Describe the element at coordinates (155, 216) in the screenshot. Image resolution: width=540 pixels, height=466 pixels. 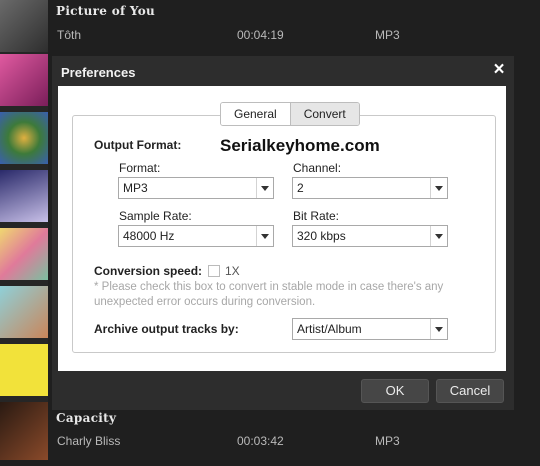
I see `sample-rate-label: Sample Rate:` at that location.